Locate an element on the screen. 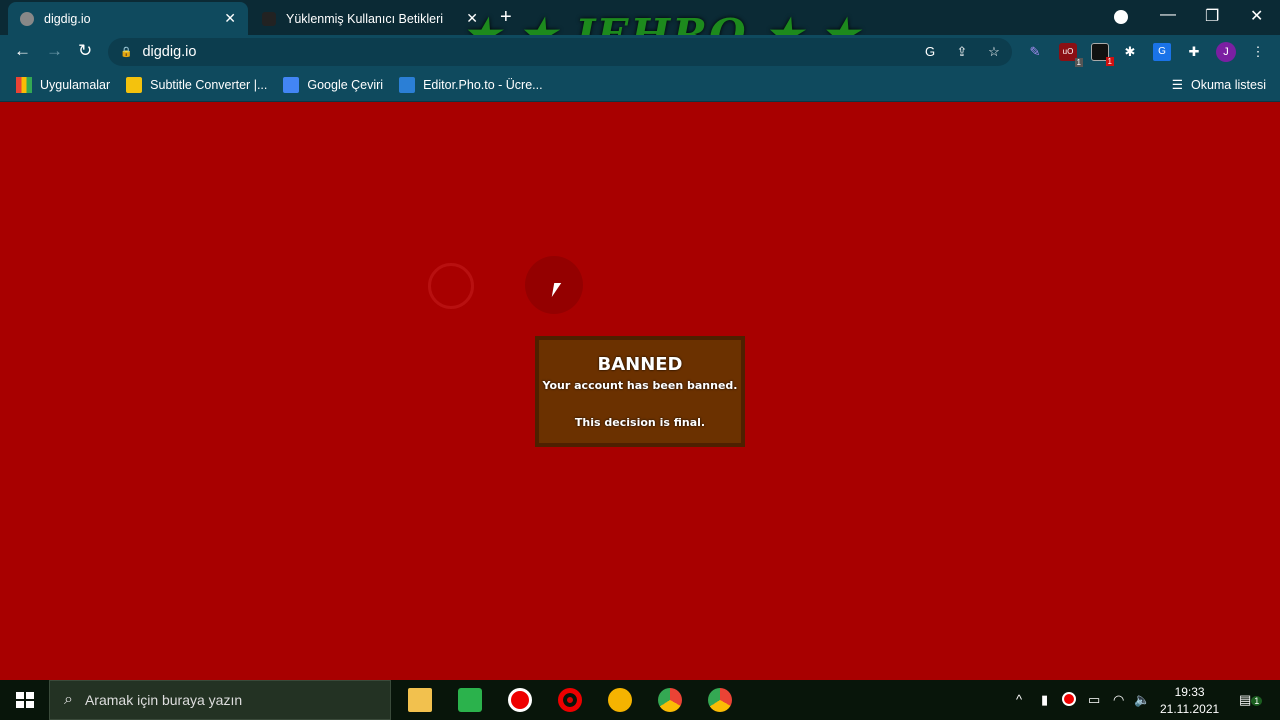 This screenshot has width=1280, height=720. menu-icon: ⋮ is located at coordinates (1258, 52).